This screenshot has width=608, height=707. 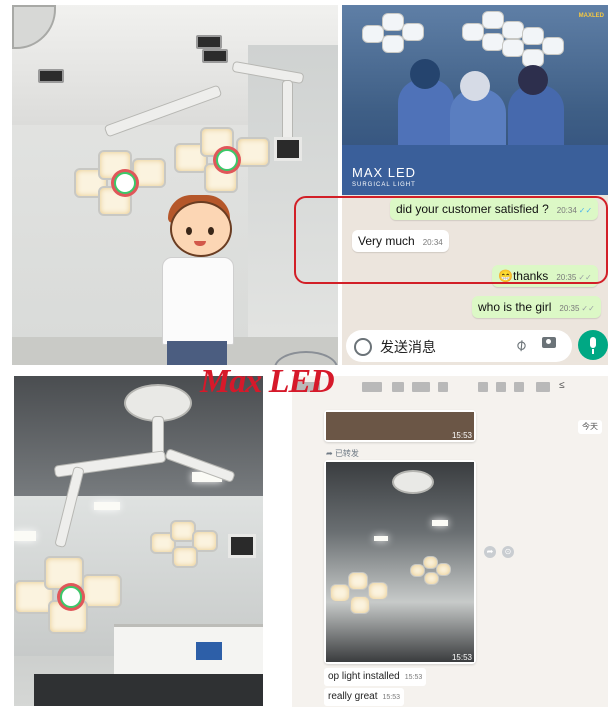 I want to click on message-time: 20:35, so click(x=569, y=308).